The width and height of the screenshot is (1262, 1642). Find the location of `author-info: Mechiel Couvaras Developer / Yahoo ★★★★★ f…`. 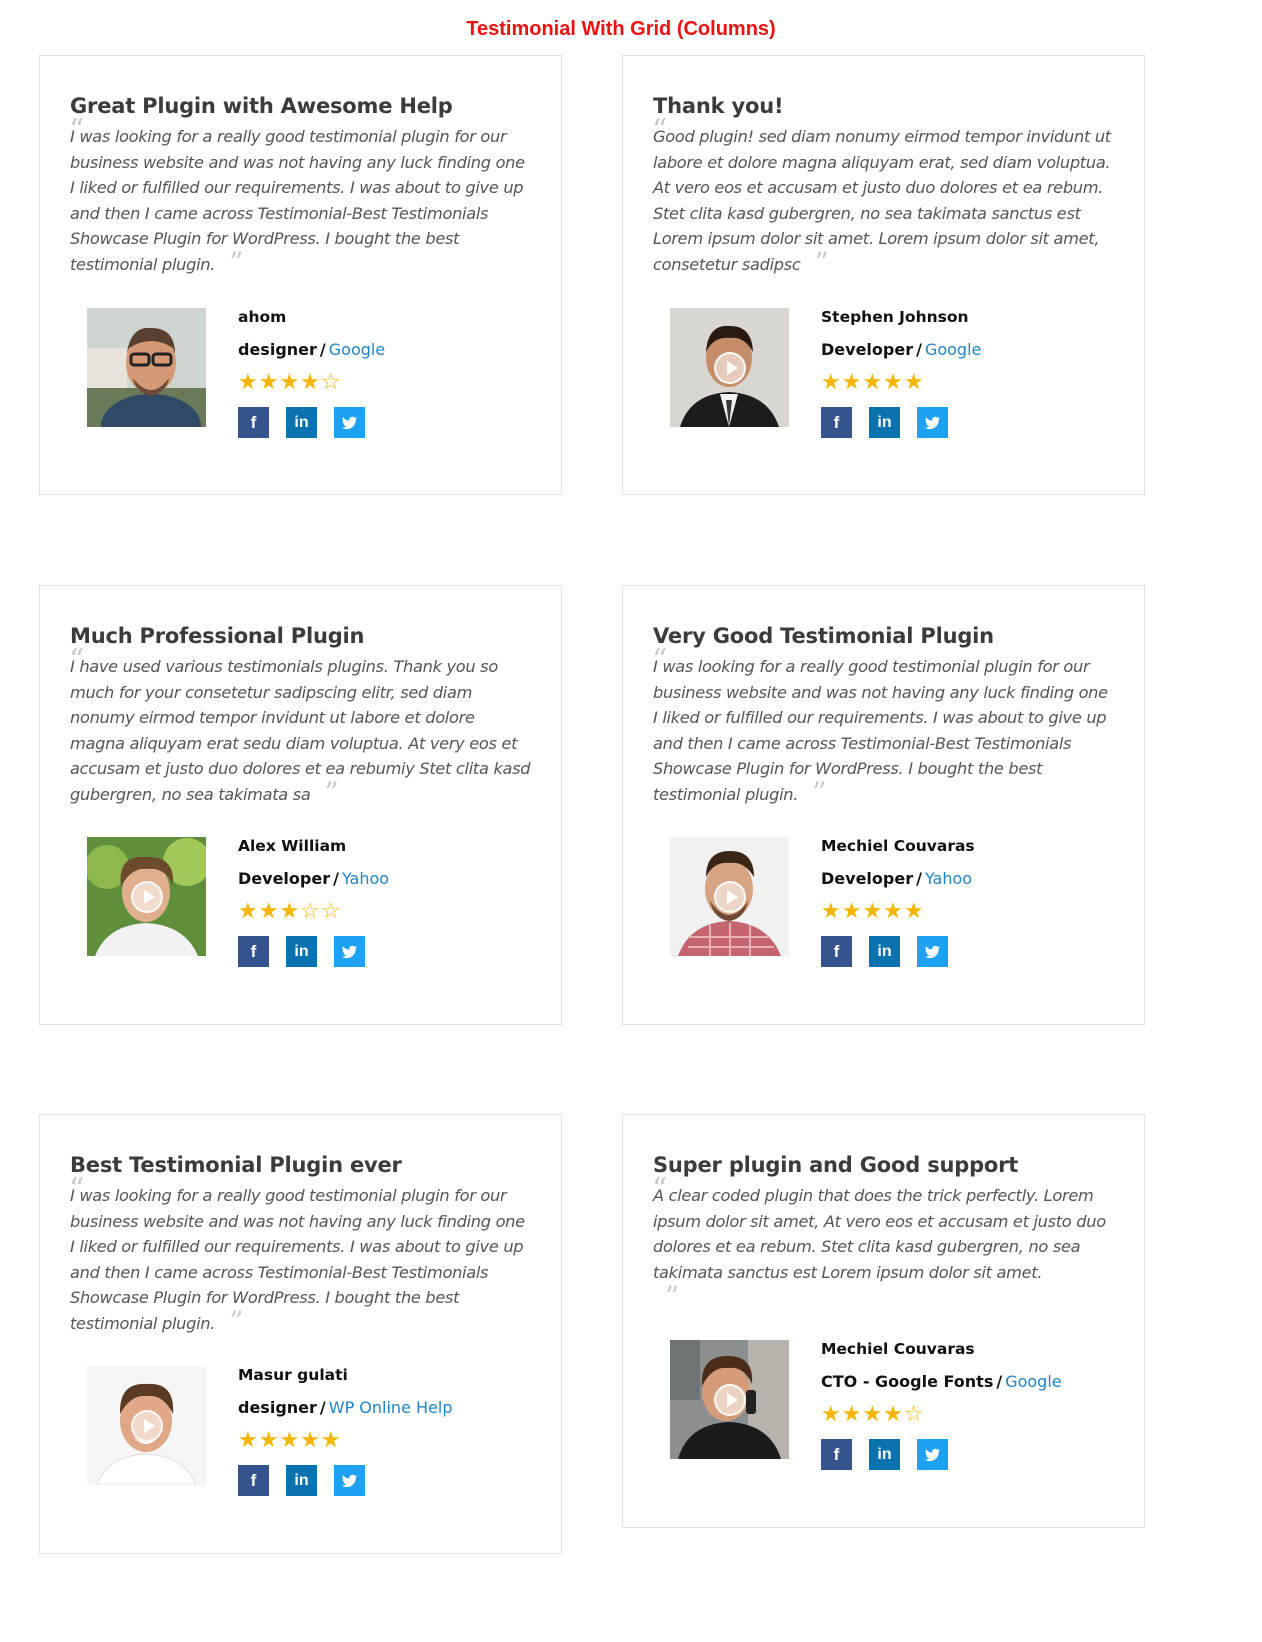

author-info: Mechiel Couvaras Developer / Yahoo ★★★★★ f… is located at coordinates (898, 902).